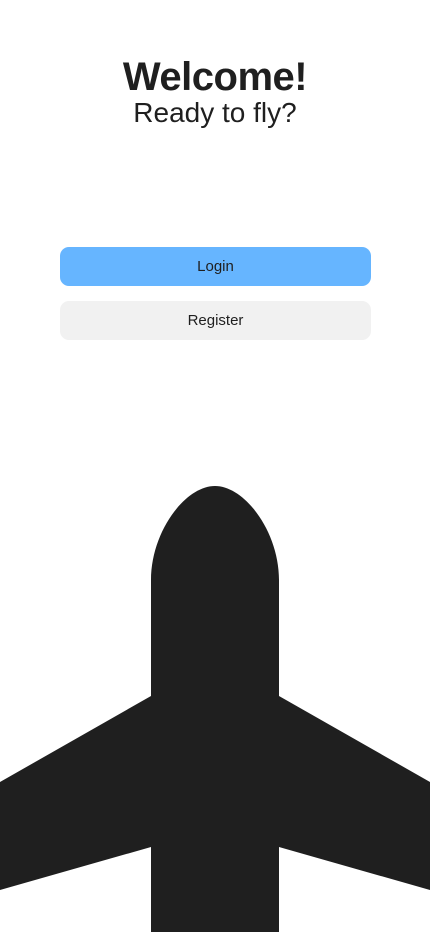  Describe the element at coordinates (215, 112) in the screenshot. I see `page-subtitle: Ready to fly?` at that location.